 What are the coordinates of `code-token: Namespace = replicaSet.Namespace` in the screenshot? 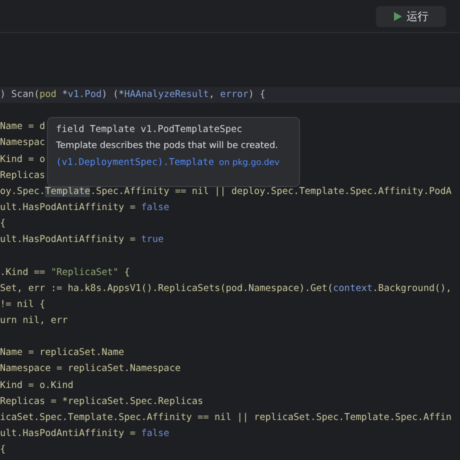 It's located at (90, 368).